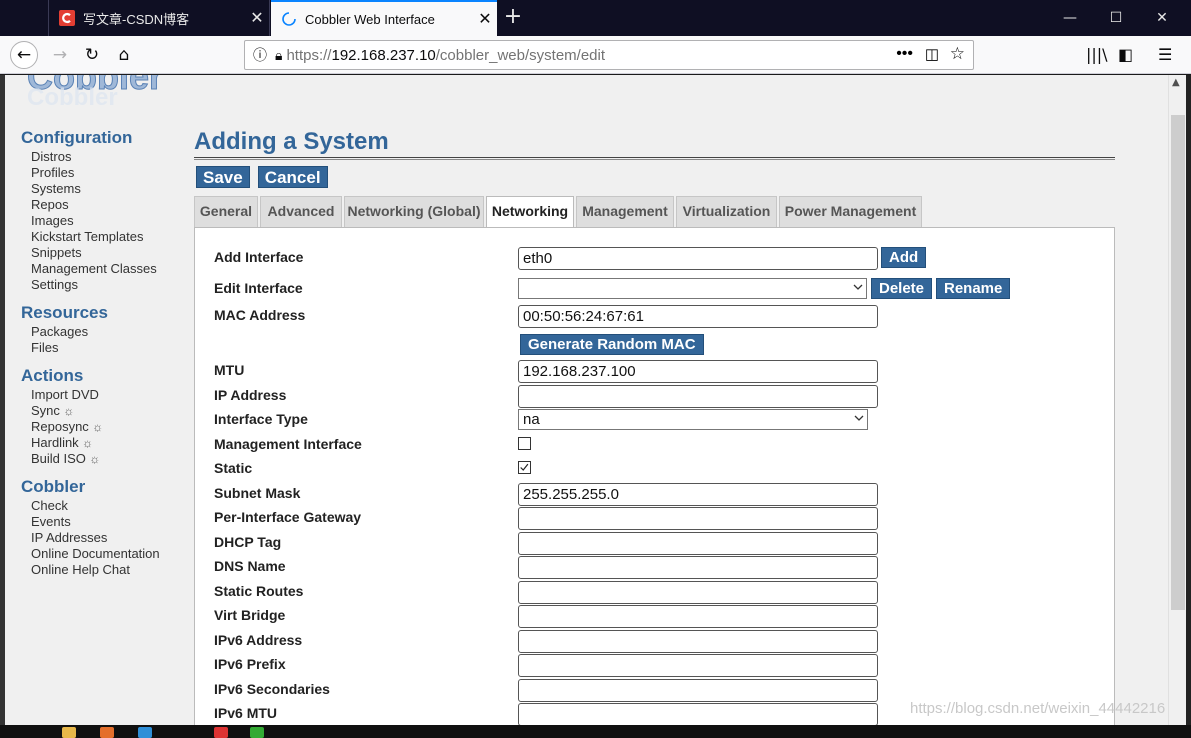 The image size is (1191, 738). I want to click on ipv6-address-input, so click(698, 641).